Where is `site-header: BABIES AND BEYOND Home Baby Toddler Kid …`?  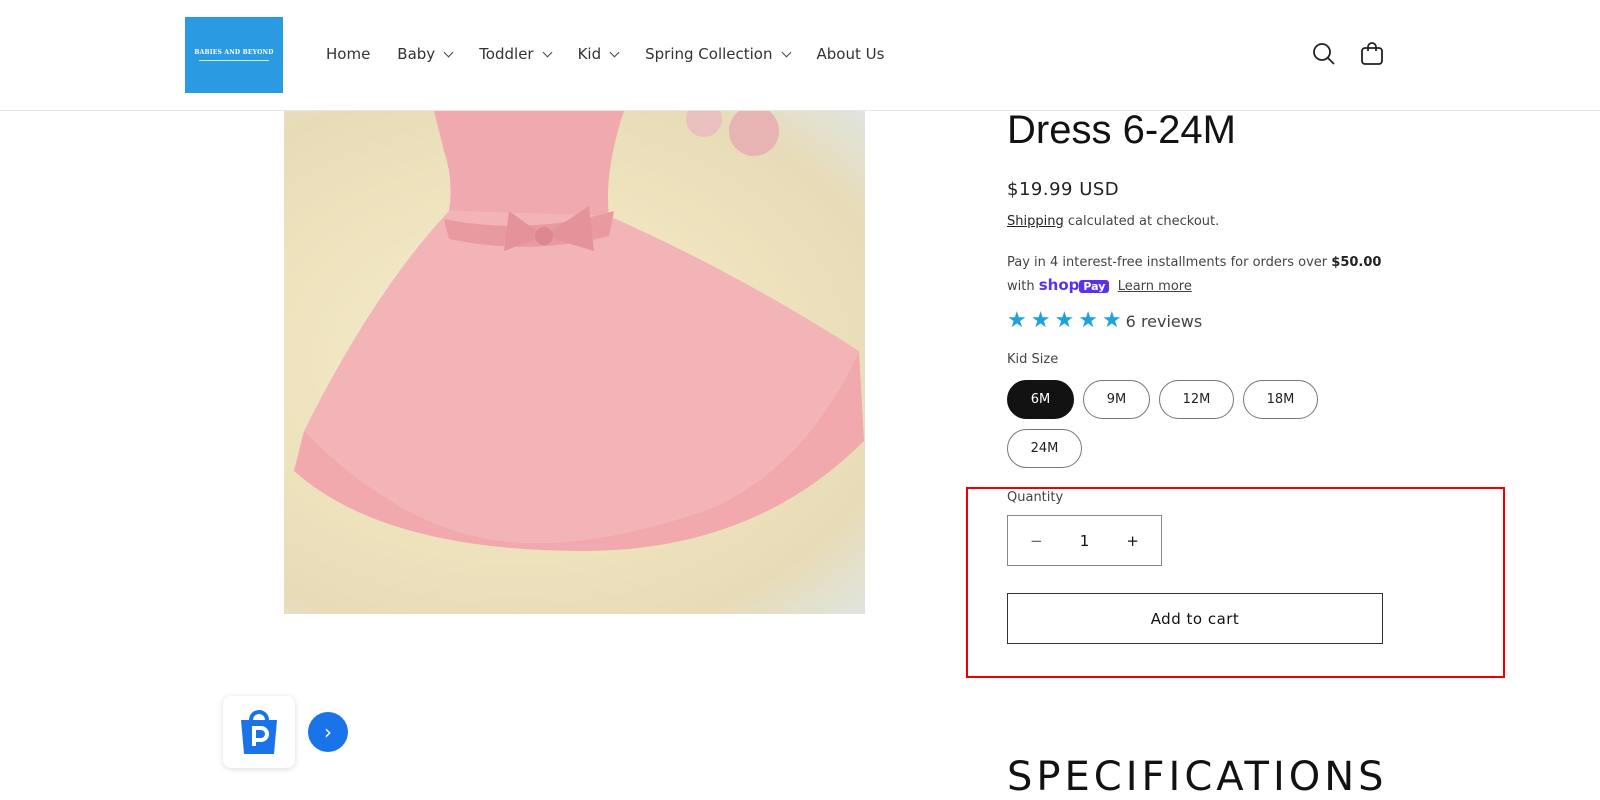
site-header: BABIES AND BEYOND Home Baby Toddler Kid … is located at coordinates (800, 55).